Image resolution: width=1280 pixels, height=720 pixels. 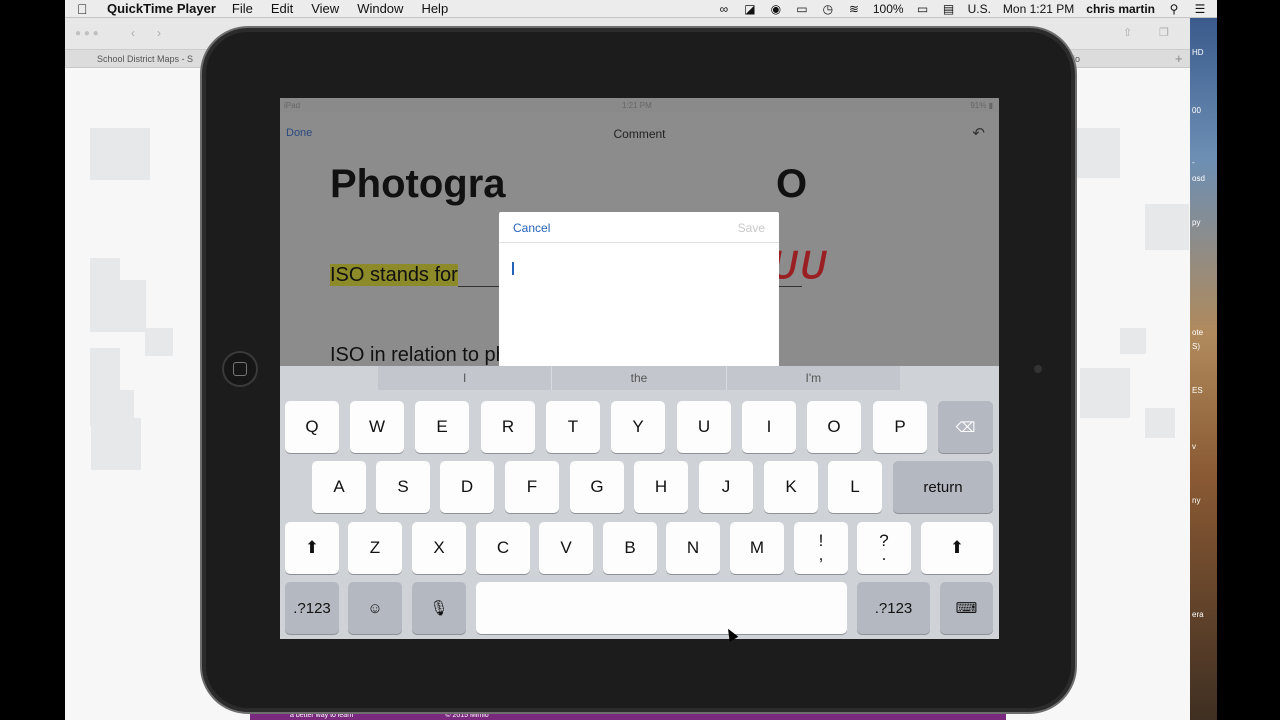 What do you see at coordinates (791, 487) in the screenshot?
I see `key-k: K` at bounding box center [791, 487].